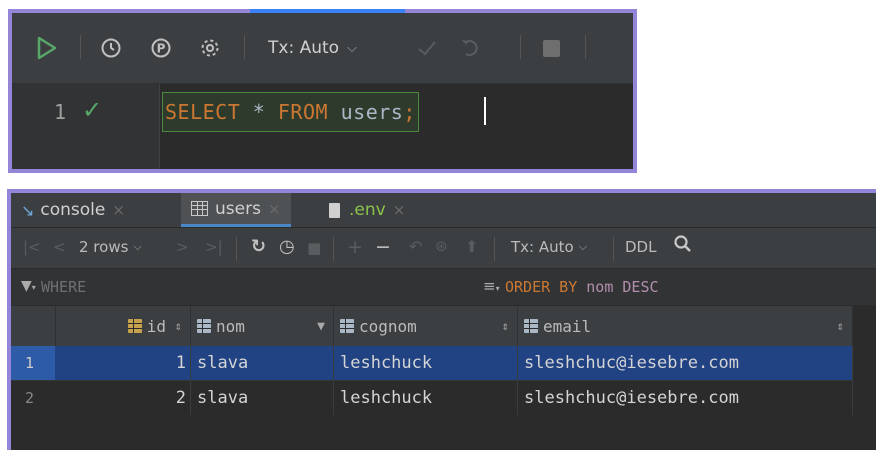 This screenshot has height=450, width=876. Describe the element at coordinates (182, 247) in the screenshot. I see `next-page-icon: >` at that location.